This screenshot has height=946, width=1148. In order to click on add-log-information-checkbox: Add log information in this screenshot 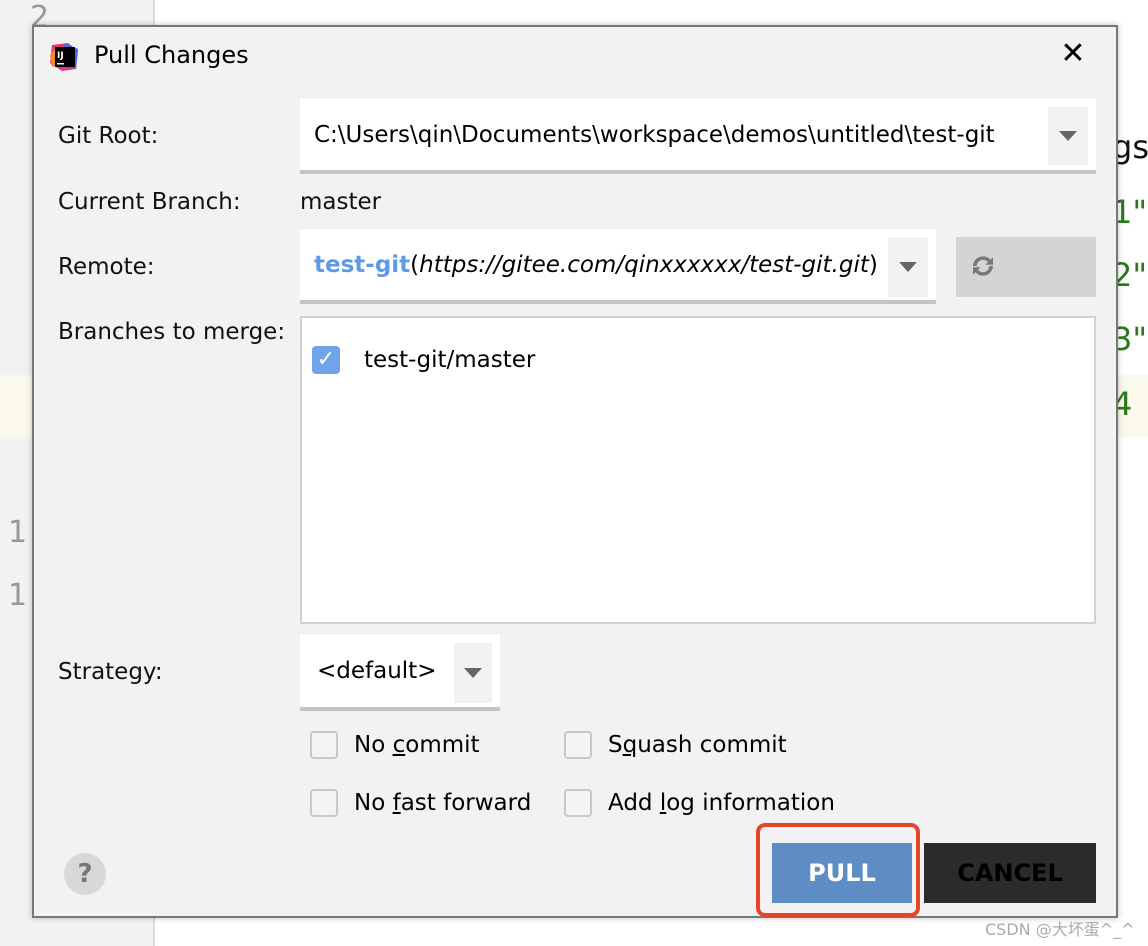, I will do `click(699, 803)`.